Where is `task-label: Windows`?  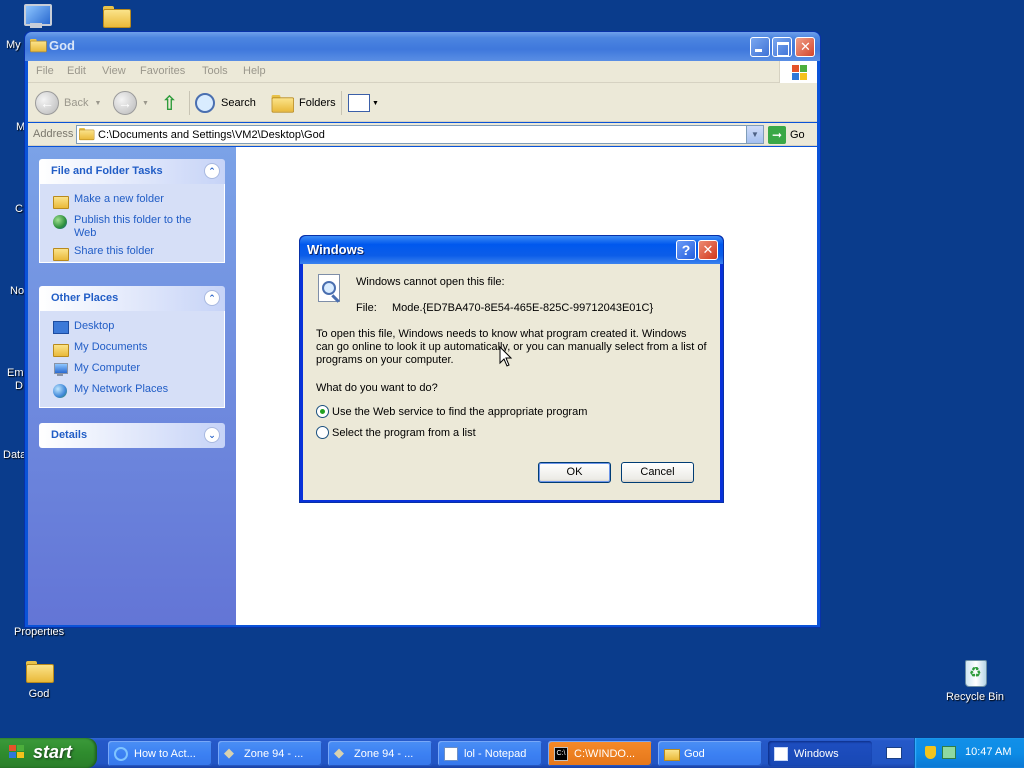
task-label: Windows is located at coordinates (816, 753).